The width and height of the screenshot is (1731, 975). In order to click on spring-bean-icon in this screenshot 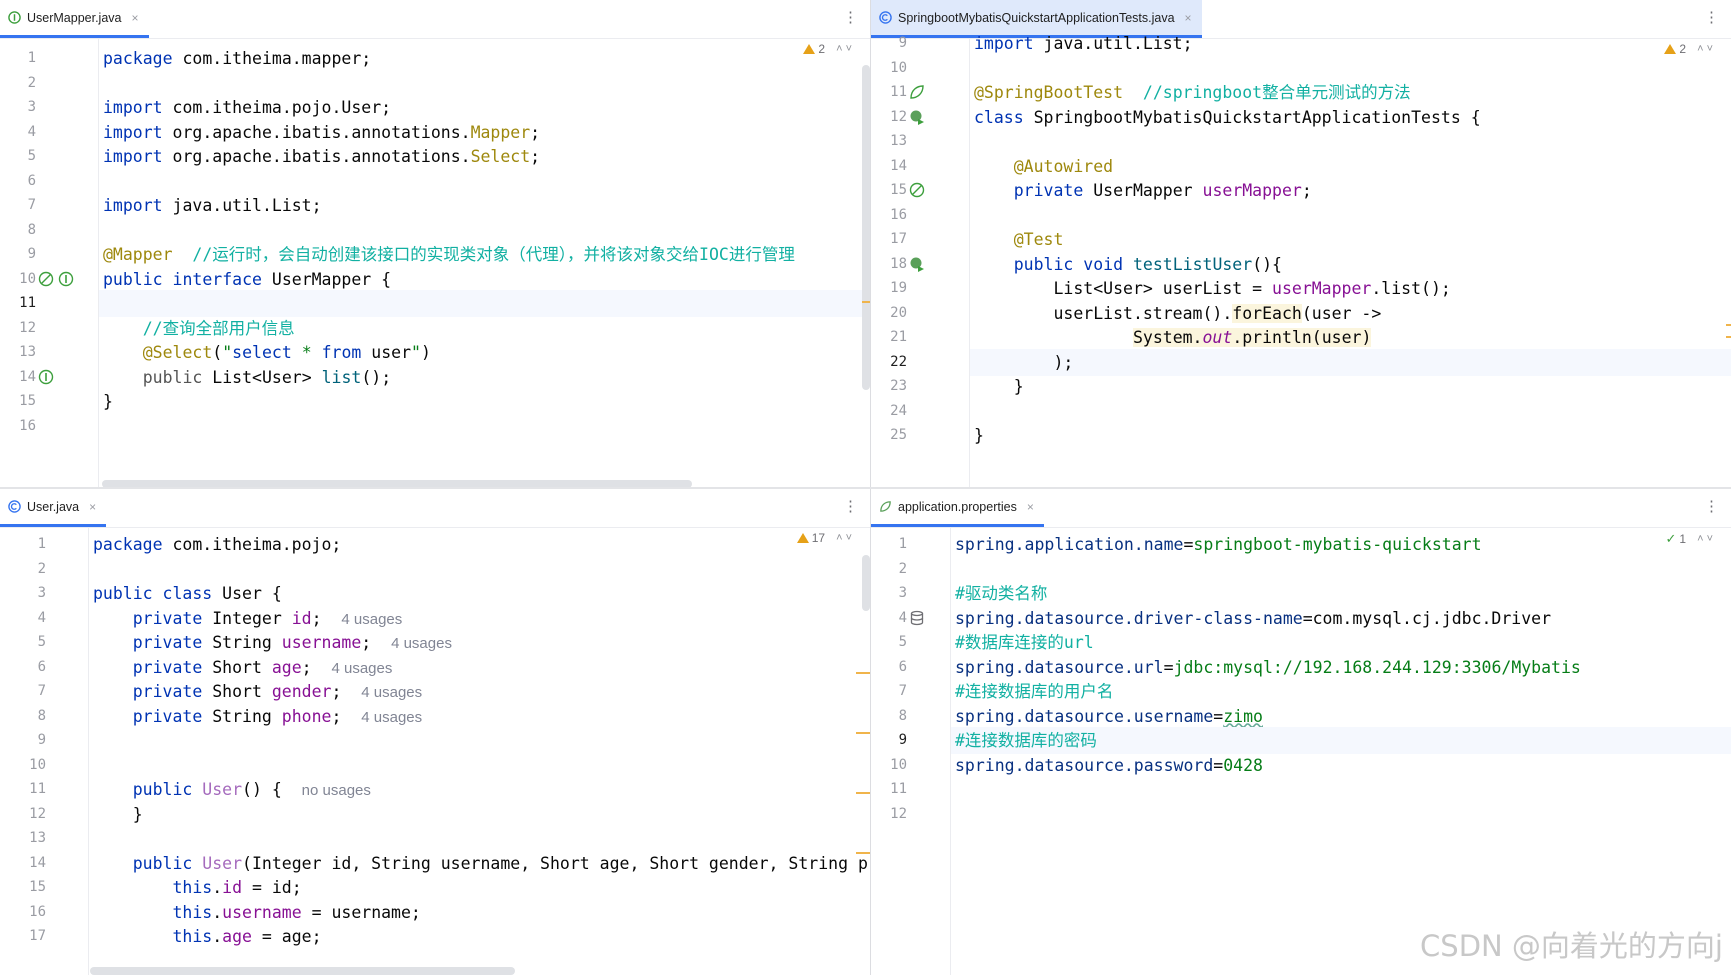, I will do `click(917, 92)`.